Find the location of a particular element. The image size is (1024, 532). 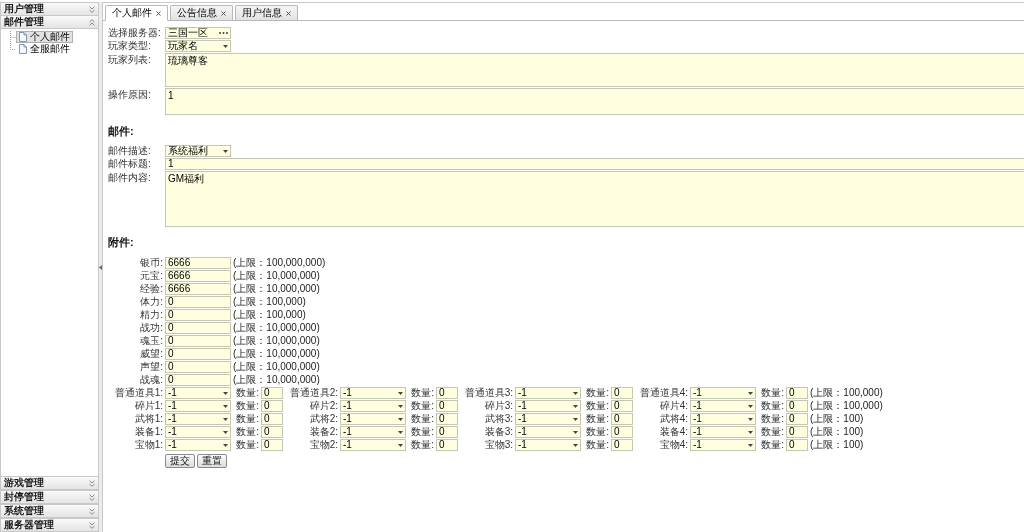

tree-item: 个人邮件 is located at coordinates (44, 37).